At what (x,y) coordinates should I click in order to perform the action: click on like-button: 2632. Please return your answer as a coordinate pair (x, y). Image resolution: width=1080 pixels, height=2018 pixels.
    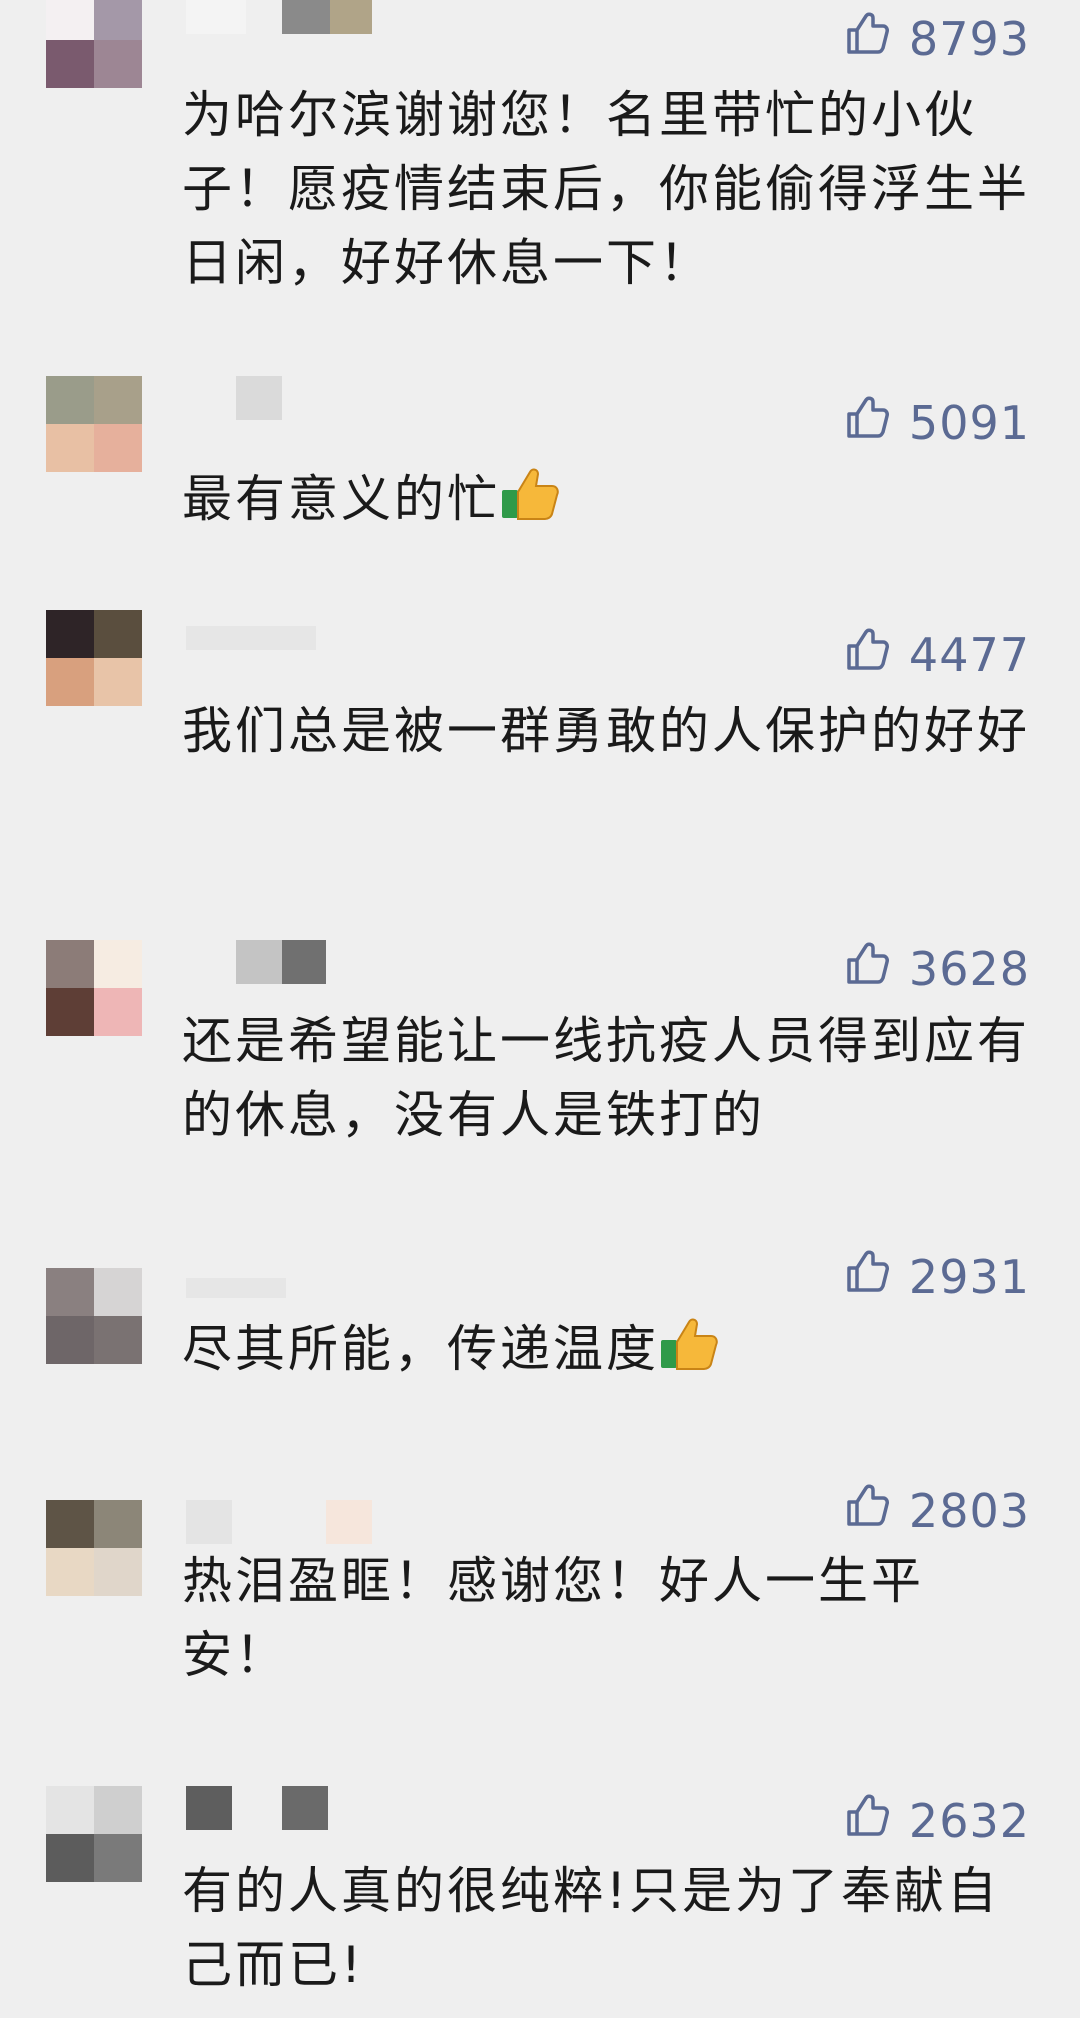
    Looking at the image, I should click on (936, 1820).